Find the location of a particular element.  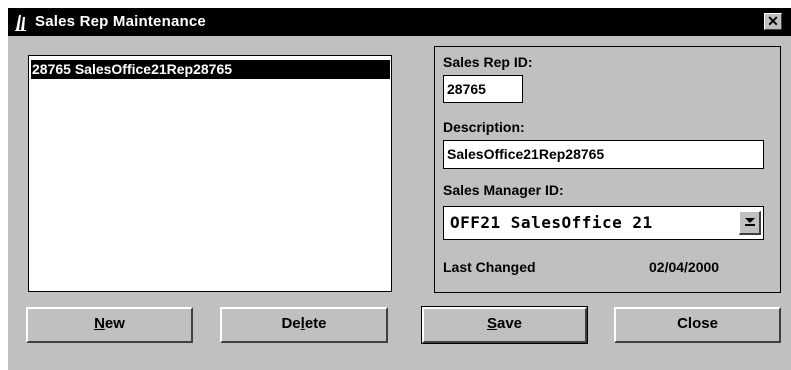

sales-manager-id-combobox: OFF21 SalesOffice 21 is located at coordinates (603, 223).